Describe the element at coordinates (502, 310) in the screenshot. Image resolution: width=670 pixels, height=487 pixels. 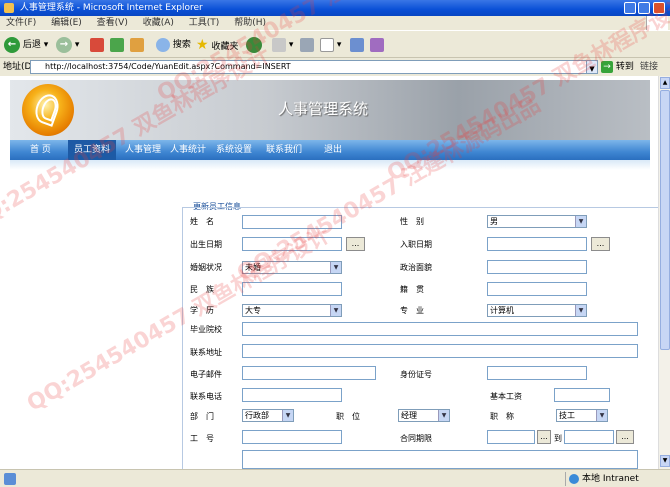
I see `major-value: 计算机` at that location.